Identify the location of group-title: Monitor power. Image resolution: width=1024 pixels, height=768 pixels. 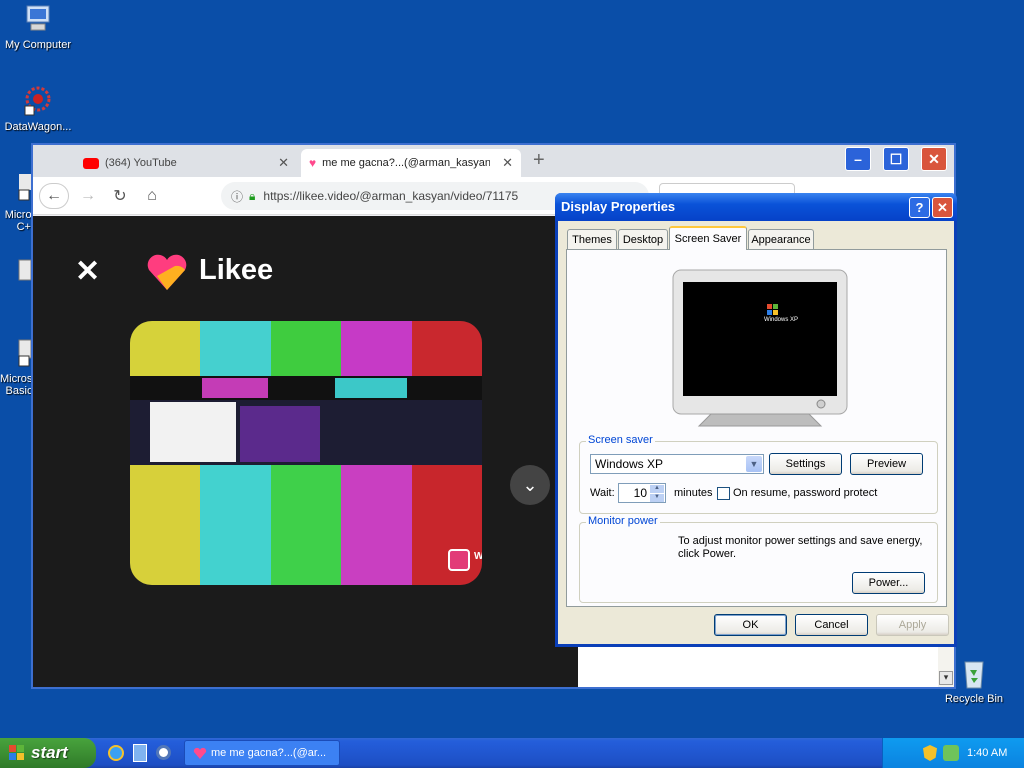
(623, 521).